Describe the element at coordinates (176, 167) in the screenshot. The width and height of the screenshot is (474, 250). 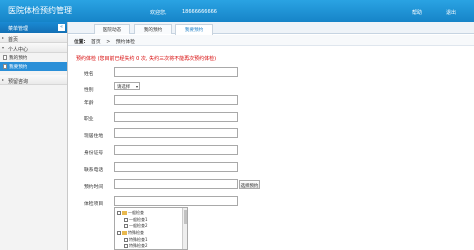
I see `contact-field` at that location.